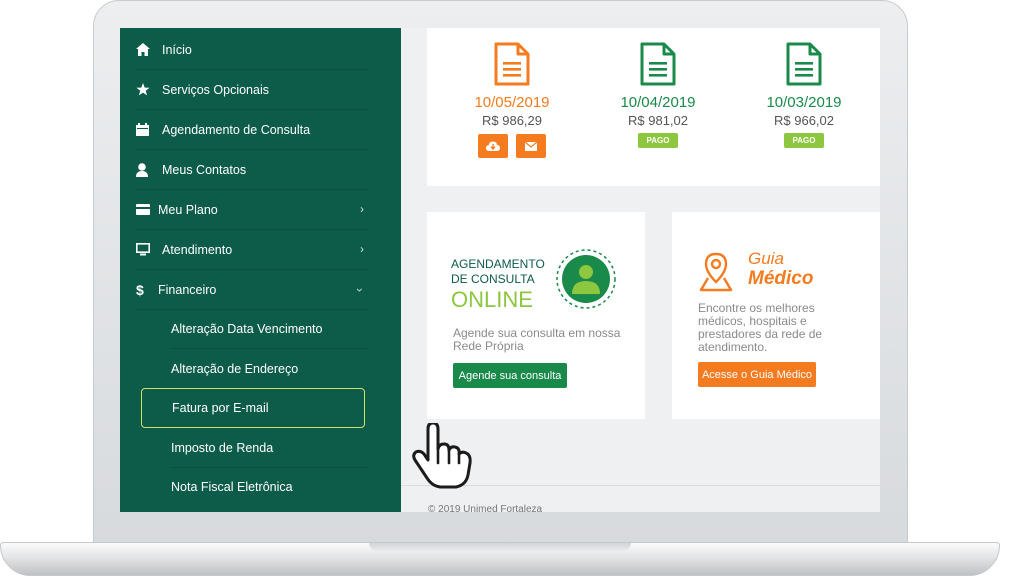 The height and width of the screenshot is (578, 1013). What do you see at coordinates (781, 278) in the screenshot?
I see `guia-title-line: Médico` at bounding box center [781, 278].